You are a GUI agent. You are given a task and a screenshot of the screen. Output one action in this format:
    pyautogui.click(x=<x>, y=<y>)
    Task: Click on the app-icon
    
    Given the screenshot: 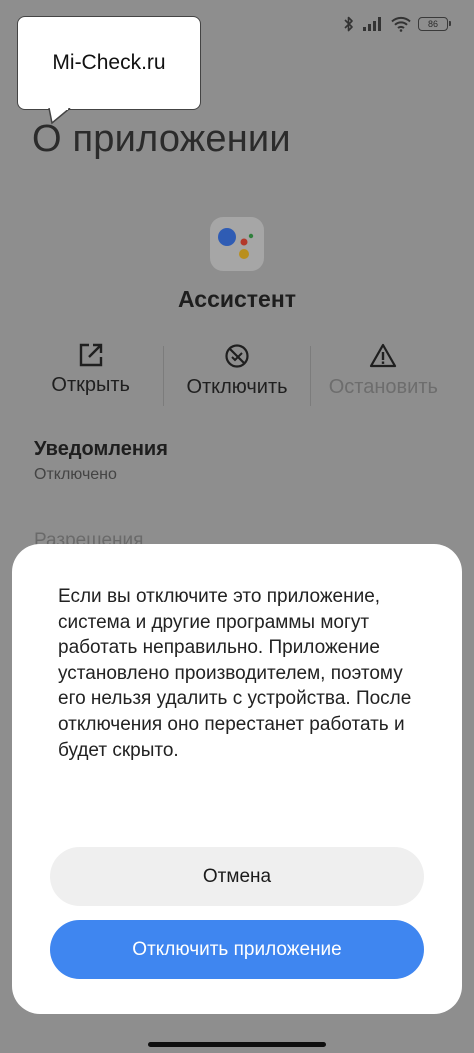 What is the action you would take?
    pyautogui.click(x=237, y=244)
    